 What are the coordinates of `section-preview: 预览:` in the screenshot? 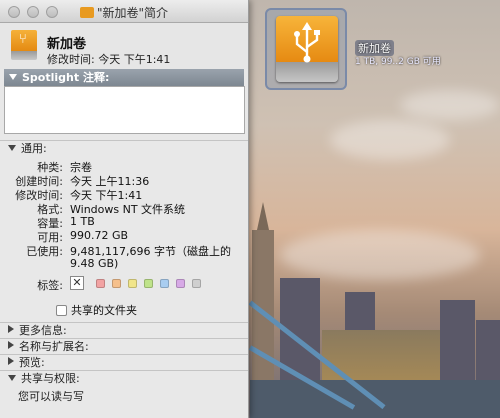 It's located at (124, 362).